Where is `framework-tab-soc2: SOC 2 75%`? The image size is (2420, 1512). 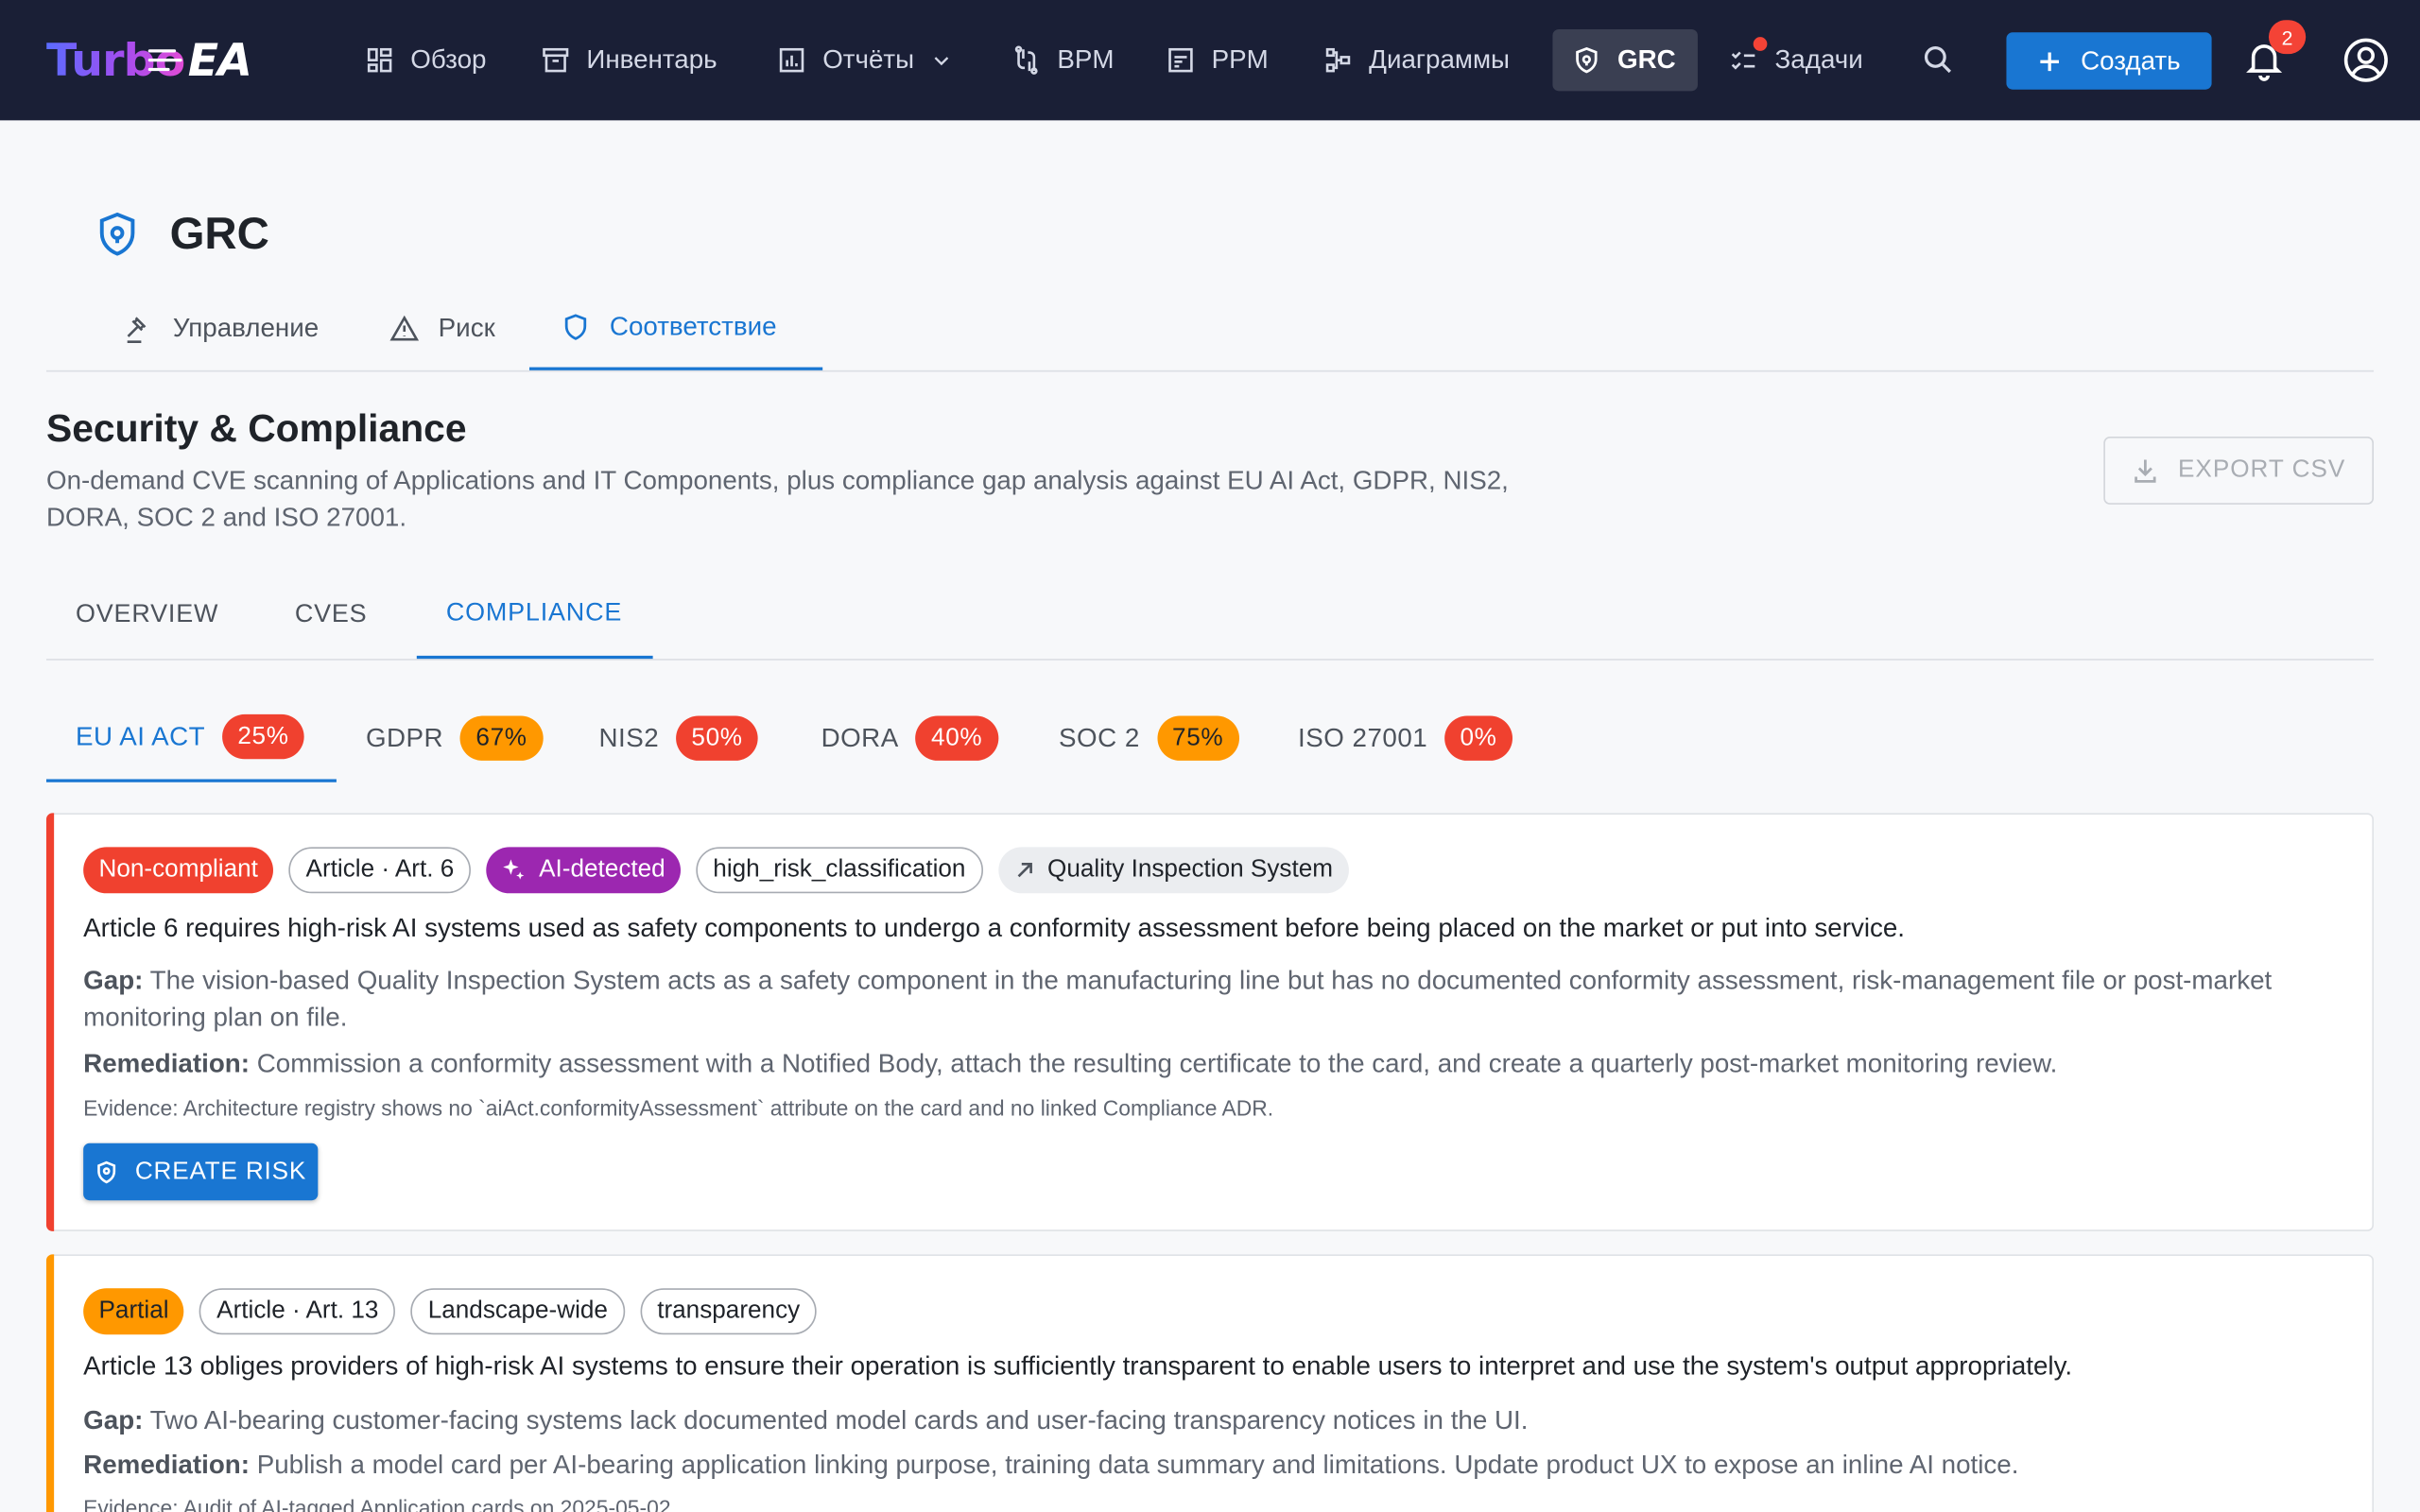 framework-tab-soc2: SOC 2 75% is located at coordinates (1149, 738).